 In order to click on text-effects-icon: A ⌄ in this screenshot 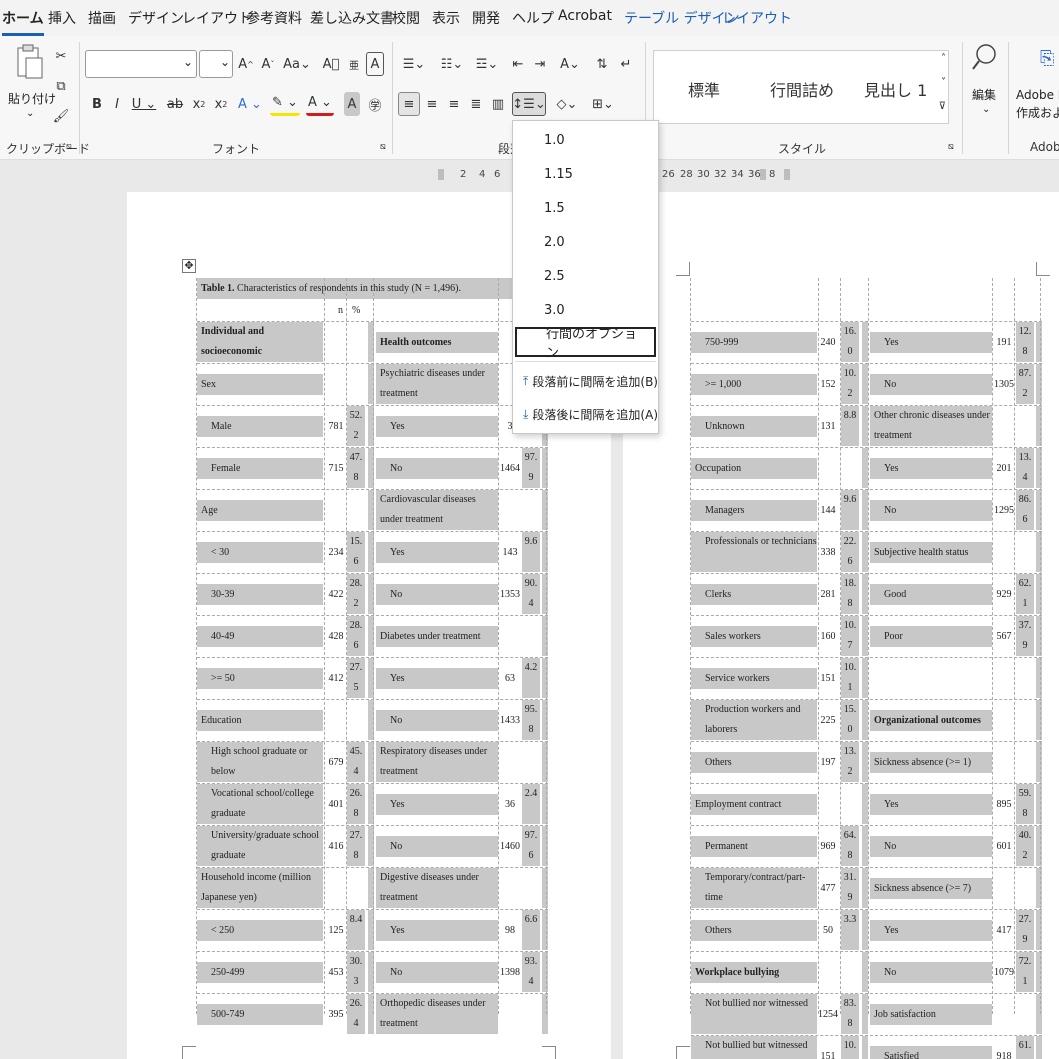, I will do `click(250, 104)`.